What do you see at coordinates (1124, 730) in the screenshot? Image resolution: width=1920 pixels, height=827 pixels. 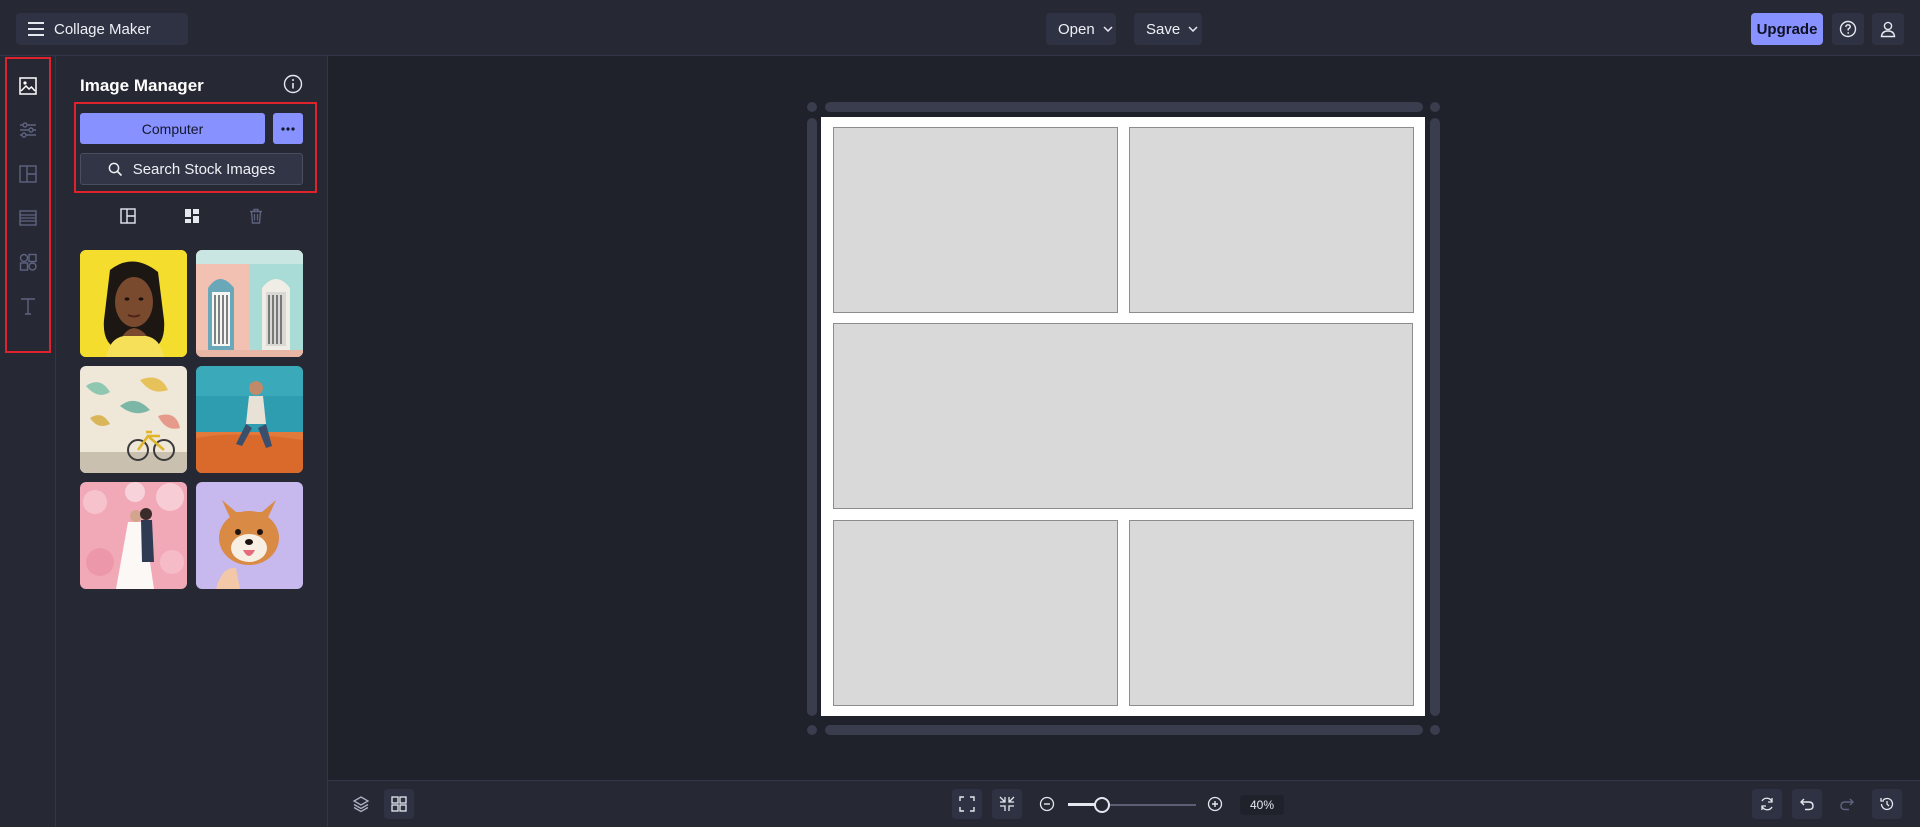 I see `resize-handle-bottom` at bounding box center [1124, 730].